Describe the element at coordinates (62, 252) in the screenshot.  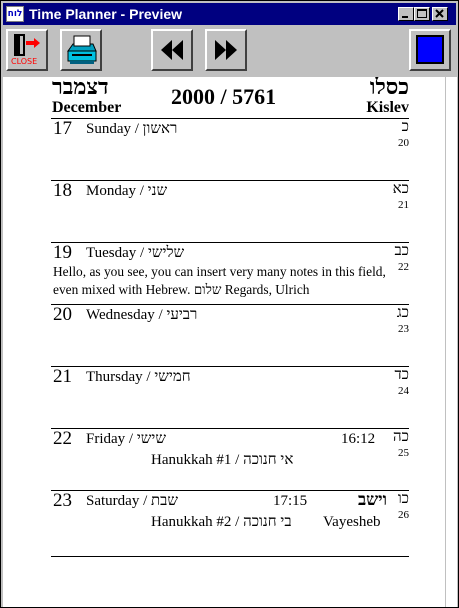
I see `day-number: 19` at that location.